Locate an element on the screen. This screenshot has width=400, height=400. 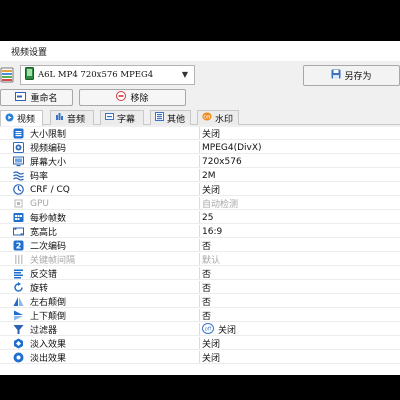
remove-button: 移除 is located at coordinates (132, 97).